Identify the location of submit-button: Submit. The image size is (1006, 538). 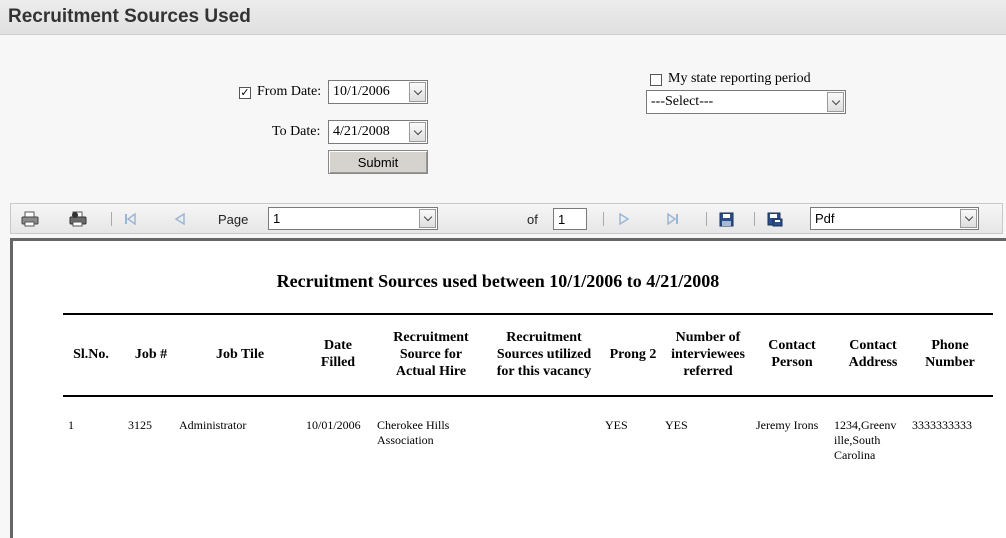
(378, 162).